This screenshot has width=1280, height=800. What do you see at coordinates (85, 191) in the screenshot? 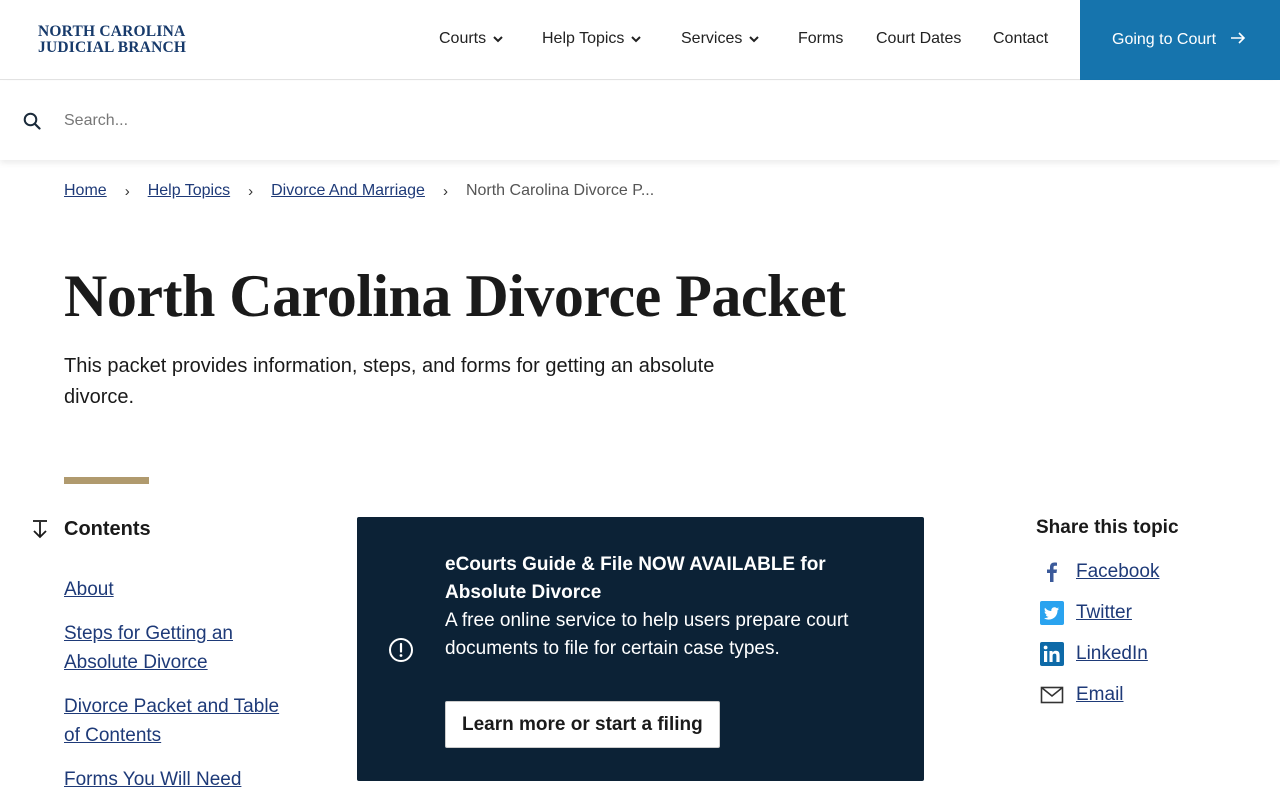
I see `breadcrumb-home: Home` at bounding box center [85, 191].